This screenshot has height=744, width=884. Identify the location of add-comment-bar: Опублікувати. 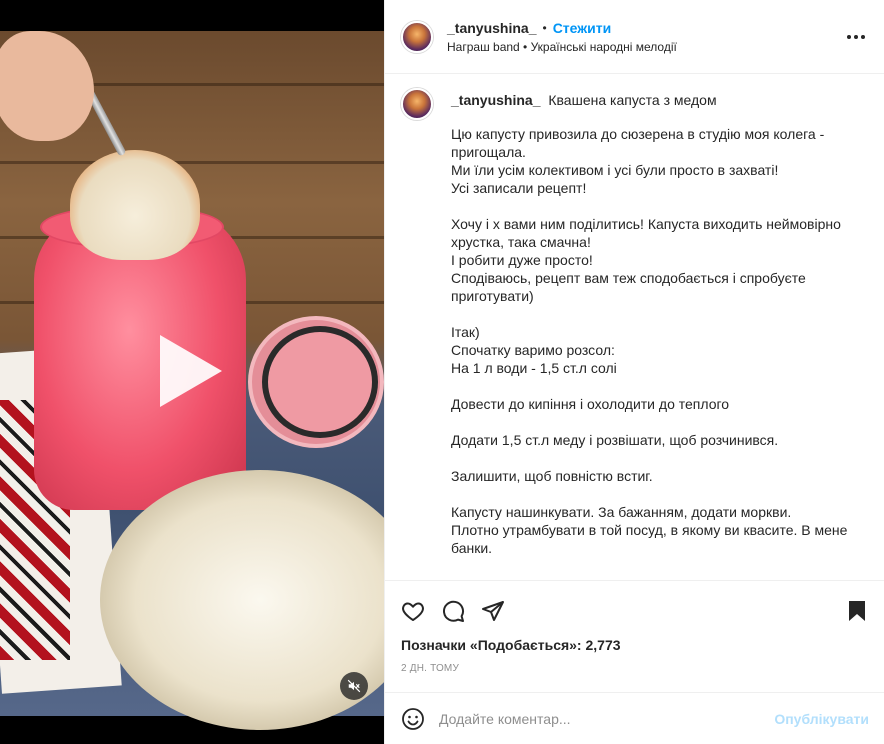
(634, 718).